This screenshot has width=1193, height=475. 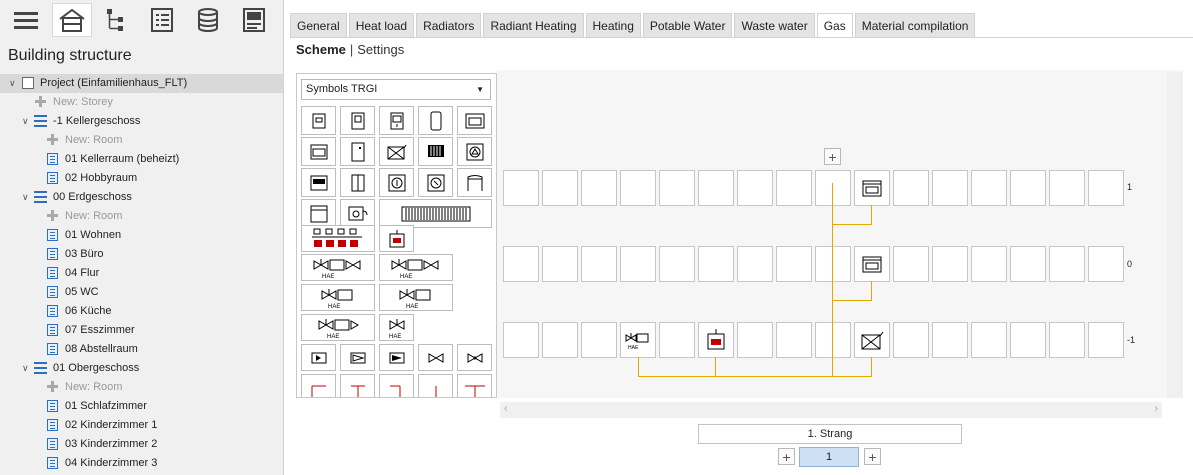 What do you see at coordinates (1175, 235) in the screenshot?
I see `vertical-scrollbar` at bounding box center [1175, 235].